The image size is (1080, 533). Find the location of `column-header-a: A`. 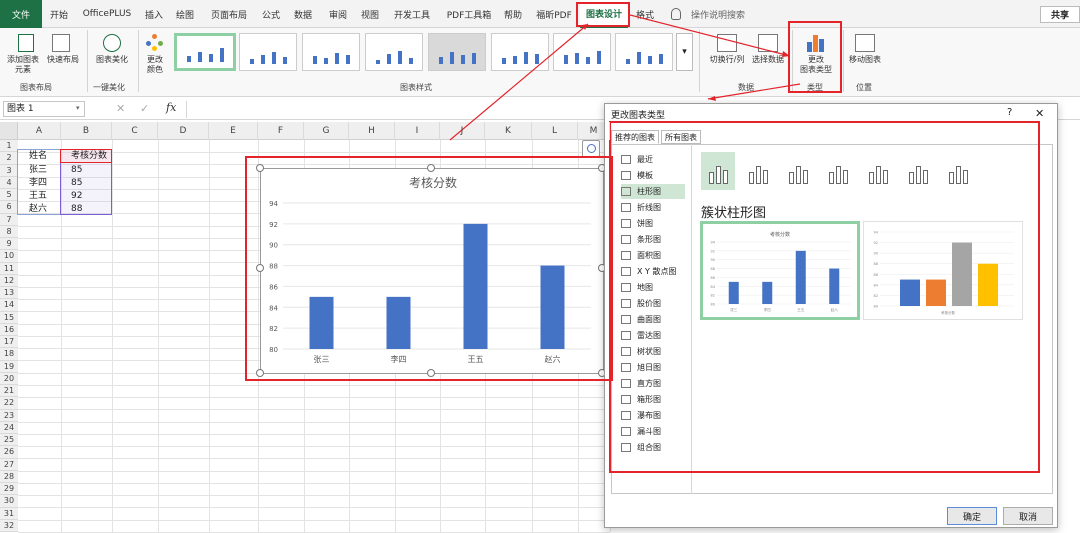

column-header-a: A is located at coordinates (39, 131).